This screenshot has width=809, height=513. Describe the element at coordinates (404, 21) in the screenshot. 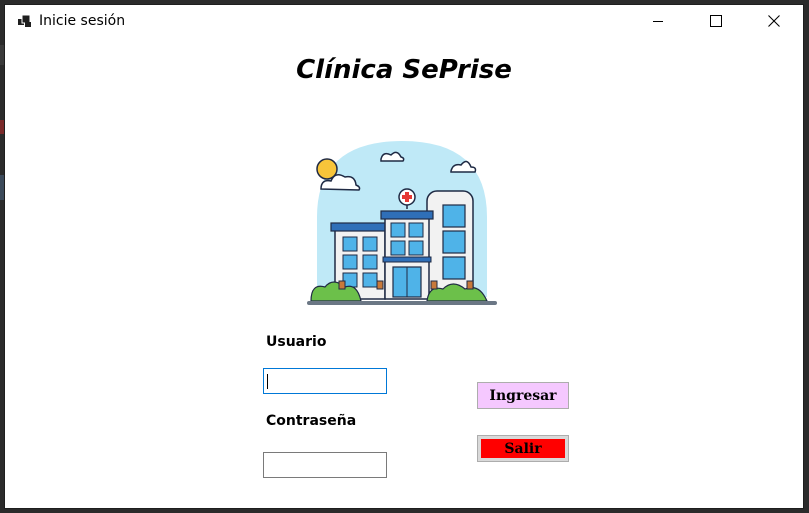

I see `title-bar: Inicie sesión` at that location.